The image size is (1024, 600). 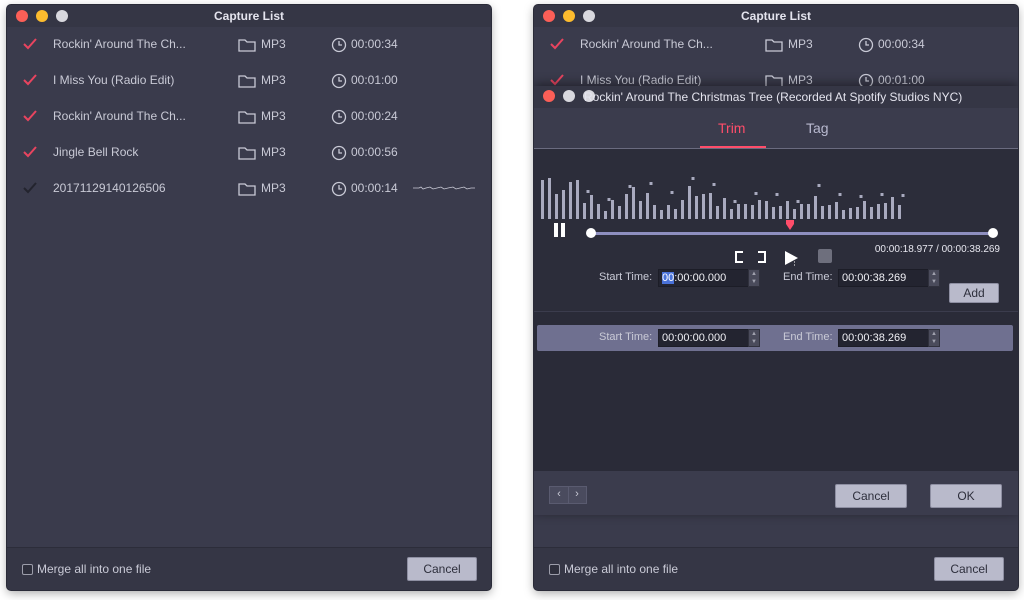 What do you see at coordinates (883, 338) in the screenshot?
I see `segment-end-input: 00:00:38.269` at bounding box center [883, 338].